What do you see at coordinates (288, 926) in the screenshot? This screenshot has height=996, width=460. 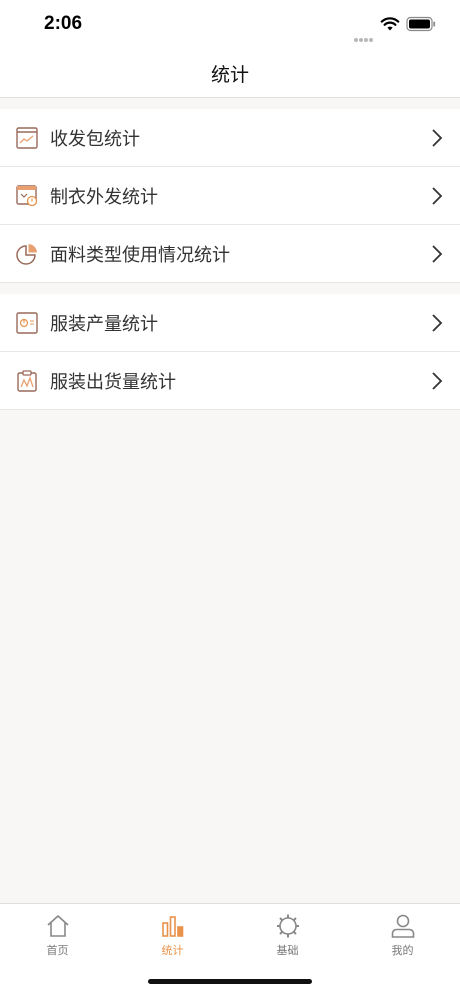 I see `gear-icon` at bounding box center [288, 926].